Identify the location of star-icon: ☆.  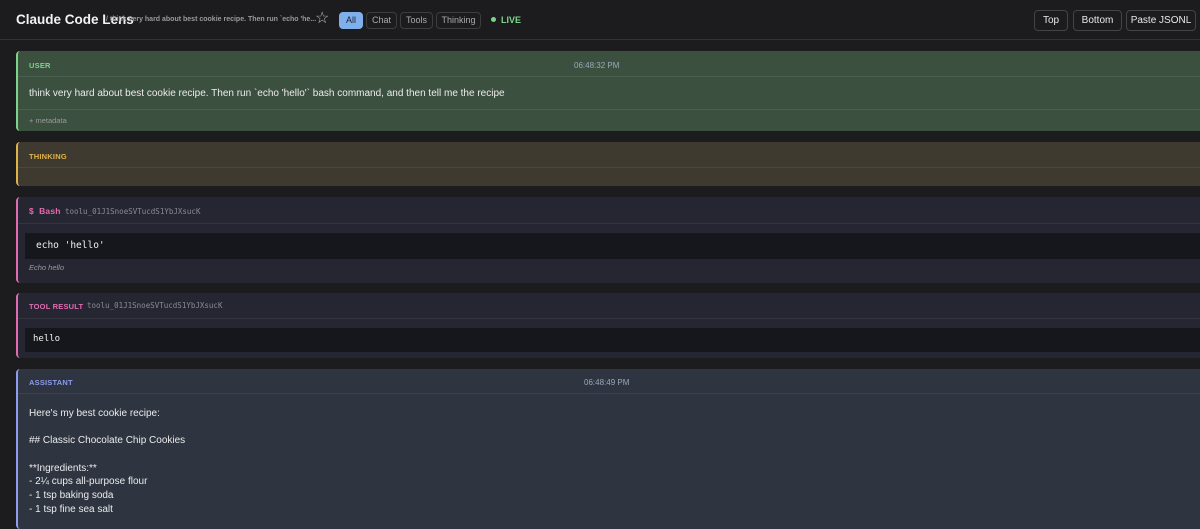
(322, 19).